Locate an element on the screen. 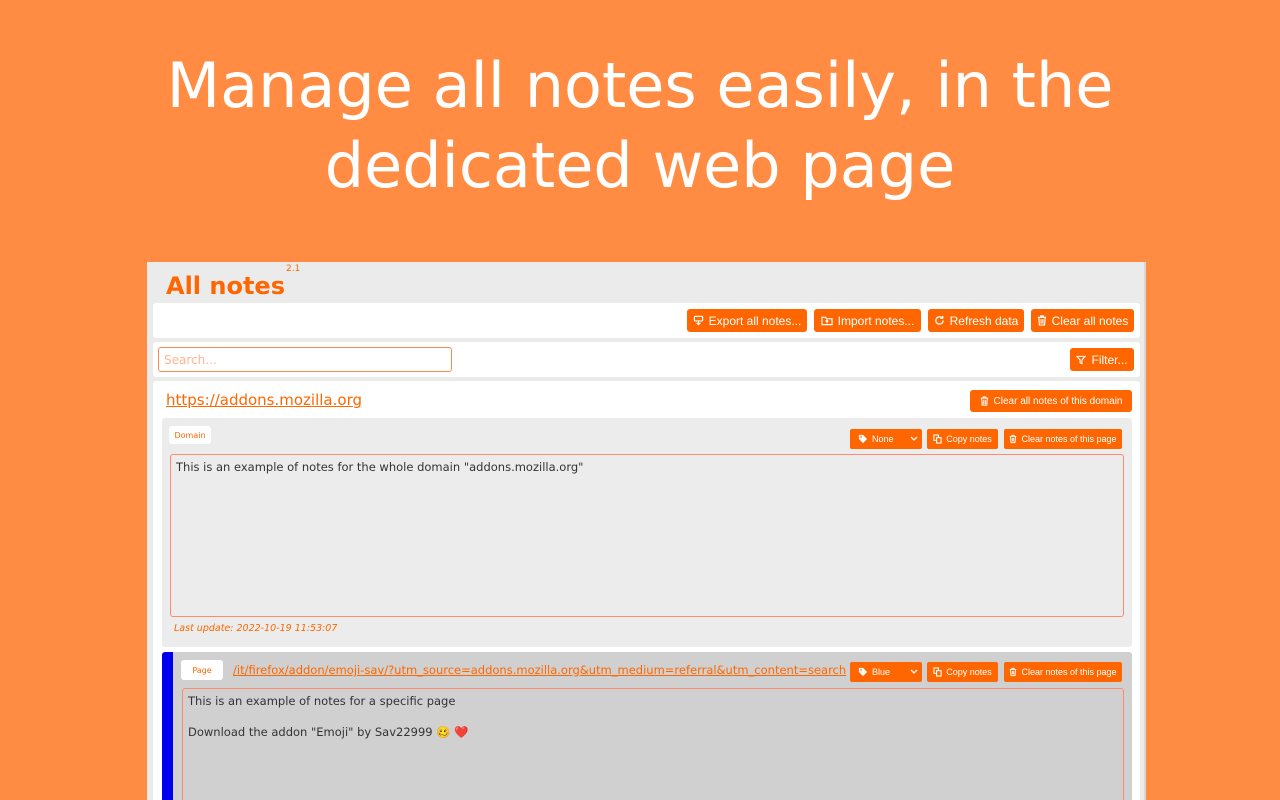  version-badge: 2.1 is located at coordinates (293, 269).